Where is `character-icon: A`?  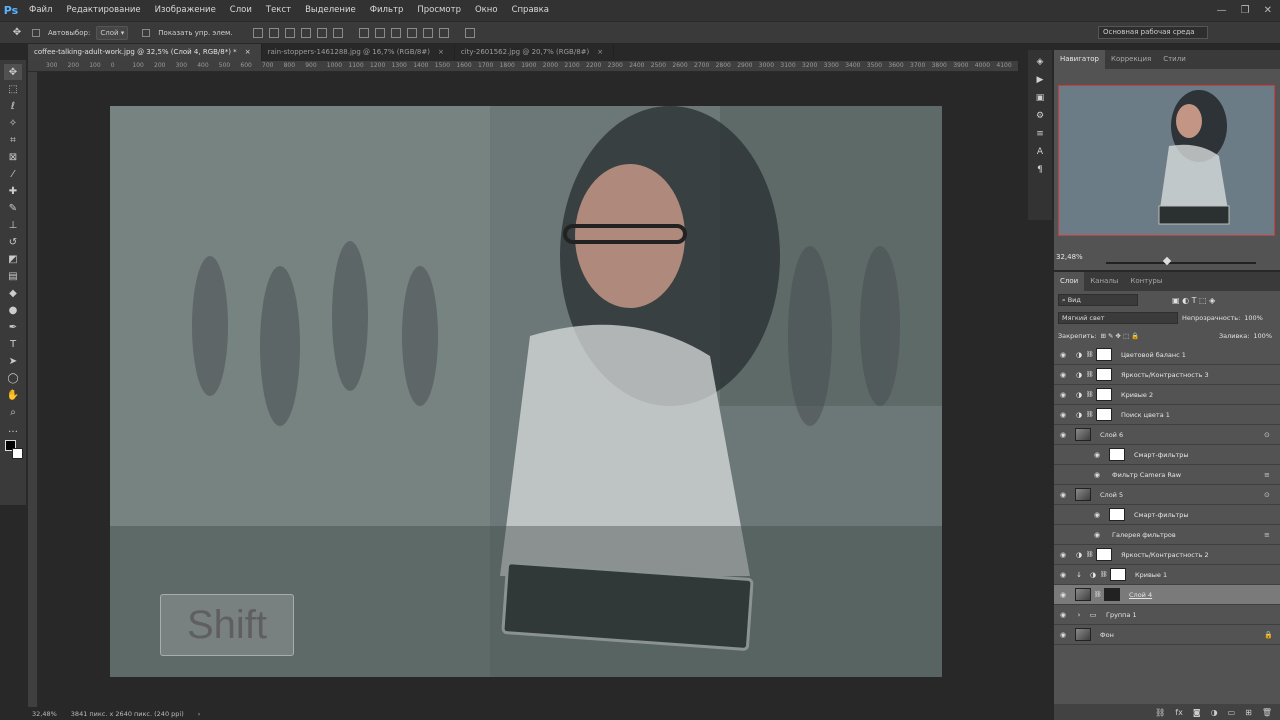
character-icon: A is located at coordinates (1040, 152).